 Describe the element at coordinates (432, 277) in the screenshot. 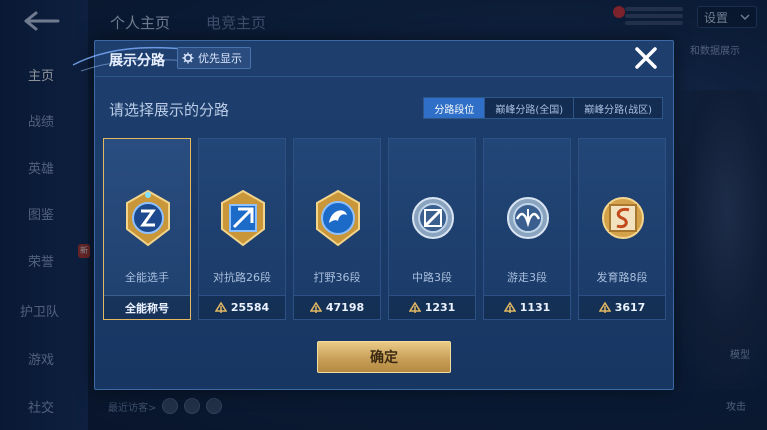

I see `lane-name: 中路3段` at that location.